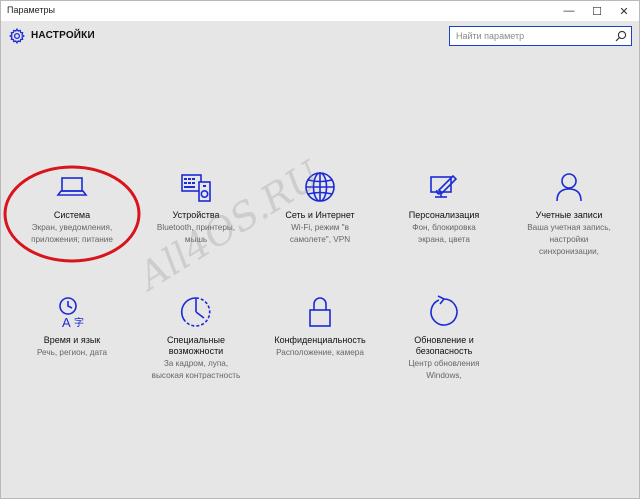 This screenshot has width=640, height=499. Describe the element at coordinates (444, 363) in the screenshot. I see `tile-subtitle: Центр обновления` at that location.